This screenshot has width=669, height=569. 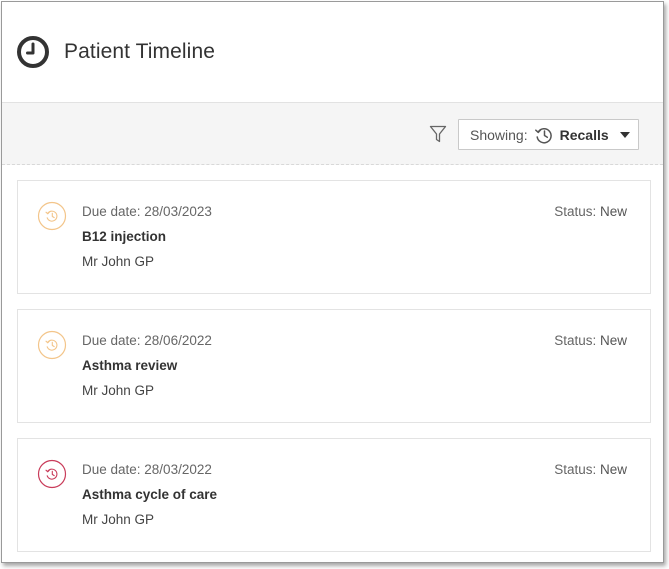 What do you see at coordinates (332, 134) in the screenshot?
I see `timeline-toolbar: Showing: Recalls` at bounding box center [332, 134].